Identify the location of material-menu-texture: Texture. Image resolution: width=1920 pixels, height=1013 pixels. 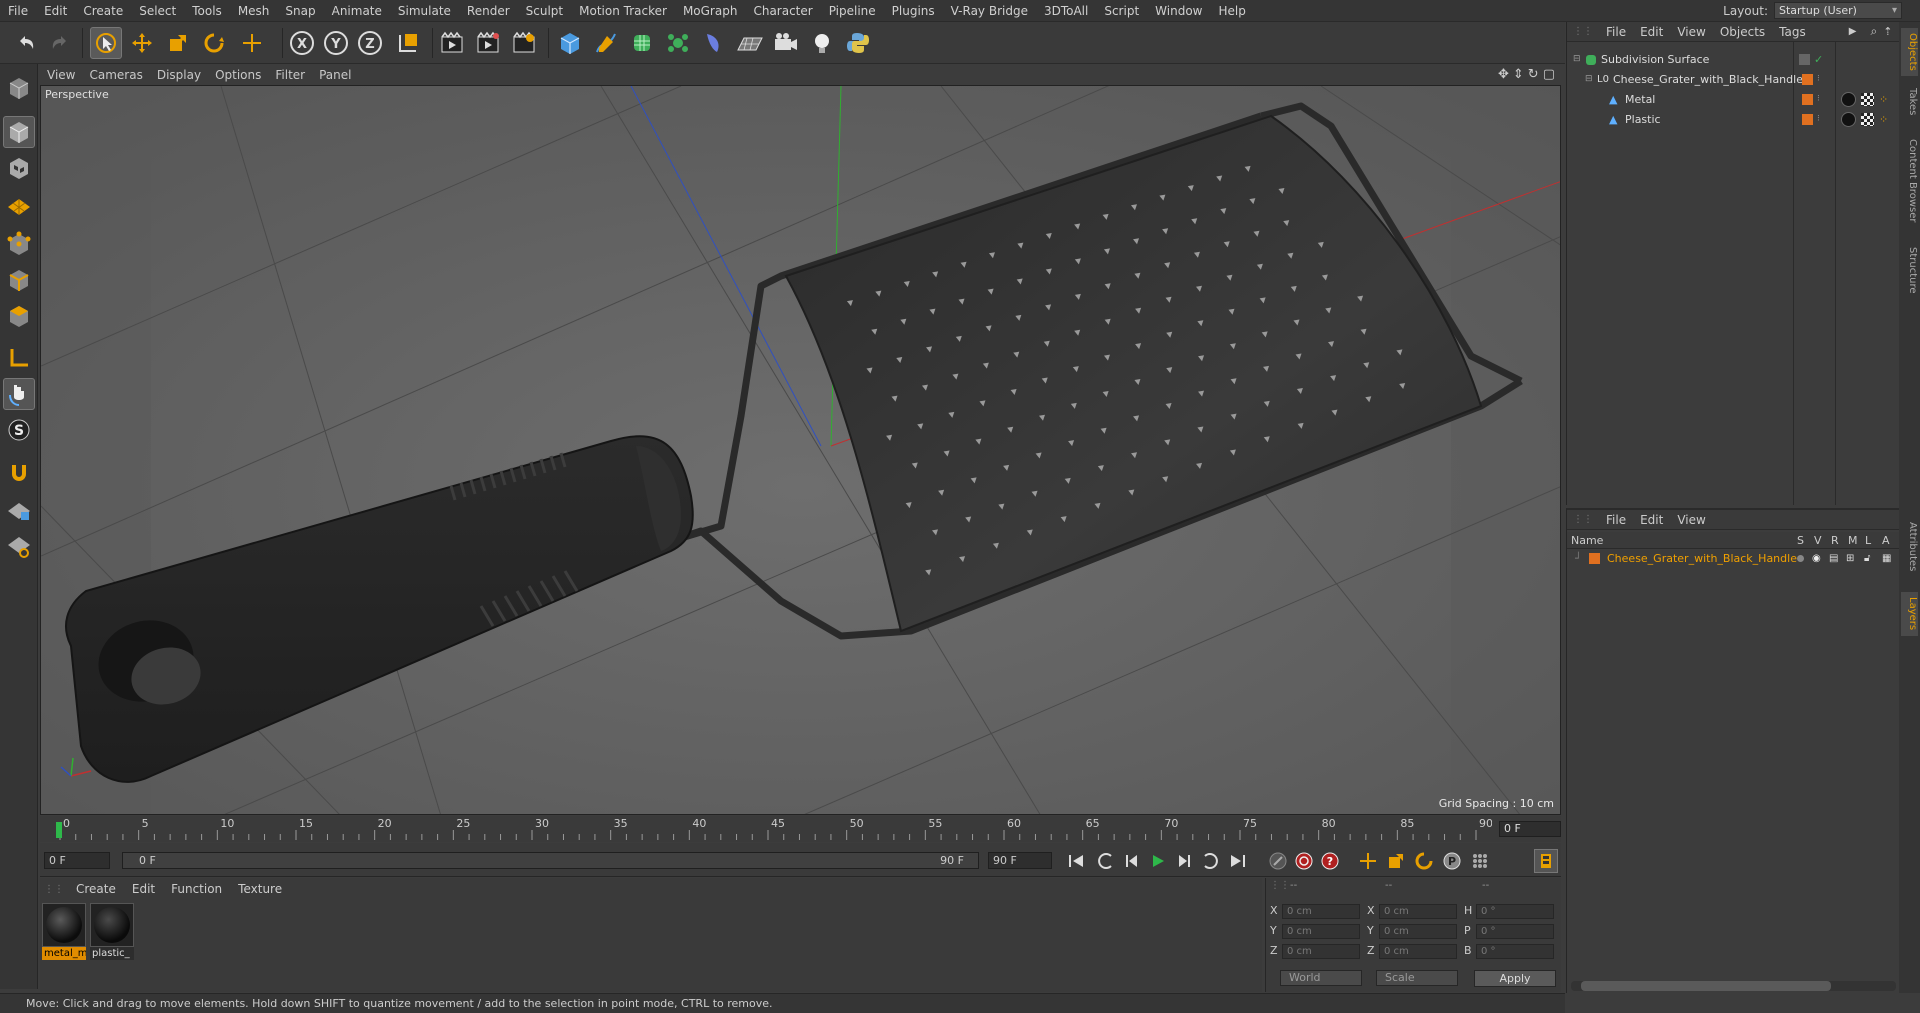
(260, 889).